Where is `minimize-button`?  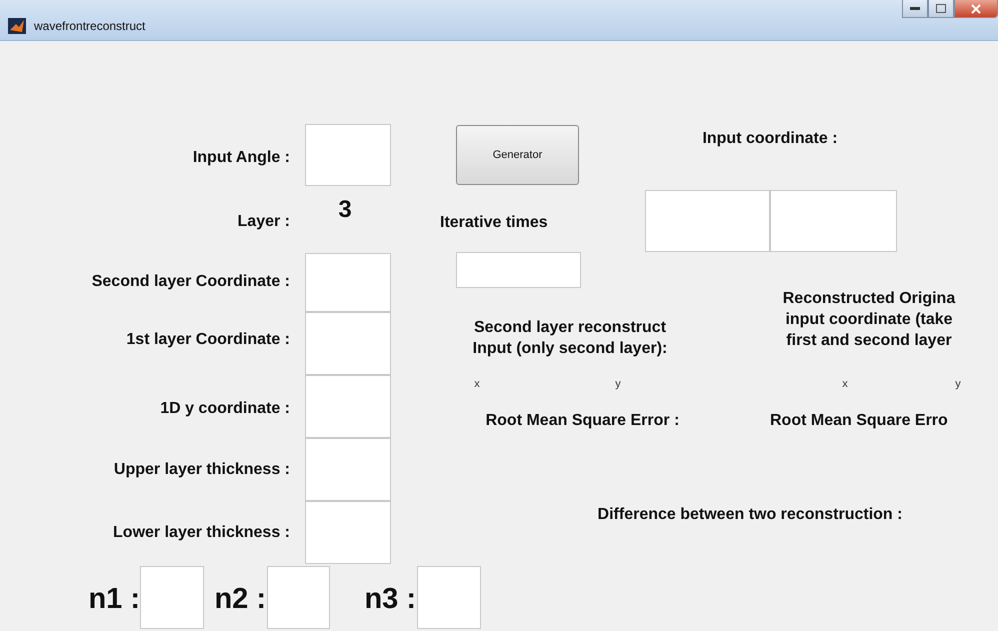
minimize-button is located at coordinates (915, 9).